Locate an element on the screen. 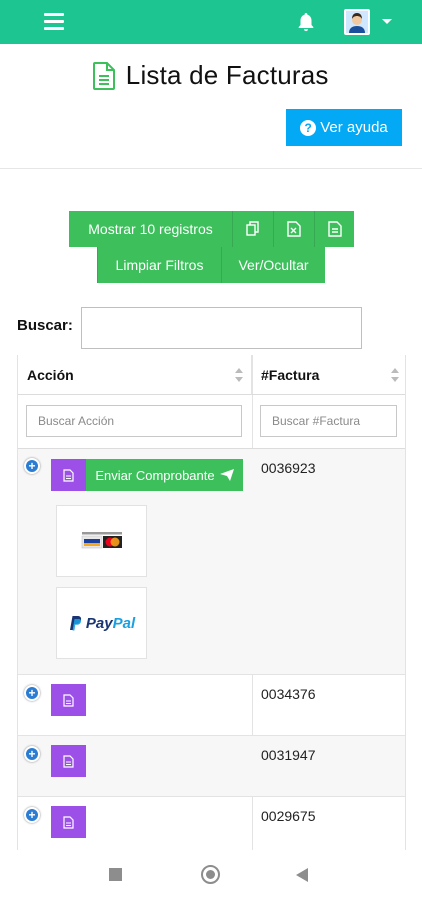 Image resolution: width=422 pixels, height=900 pixels. toggle-columns-button: Ver/Ocultar is located at coordinates (273, 265).